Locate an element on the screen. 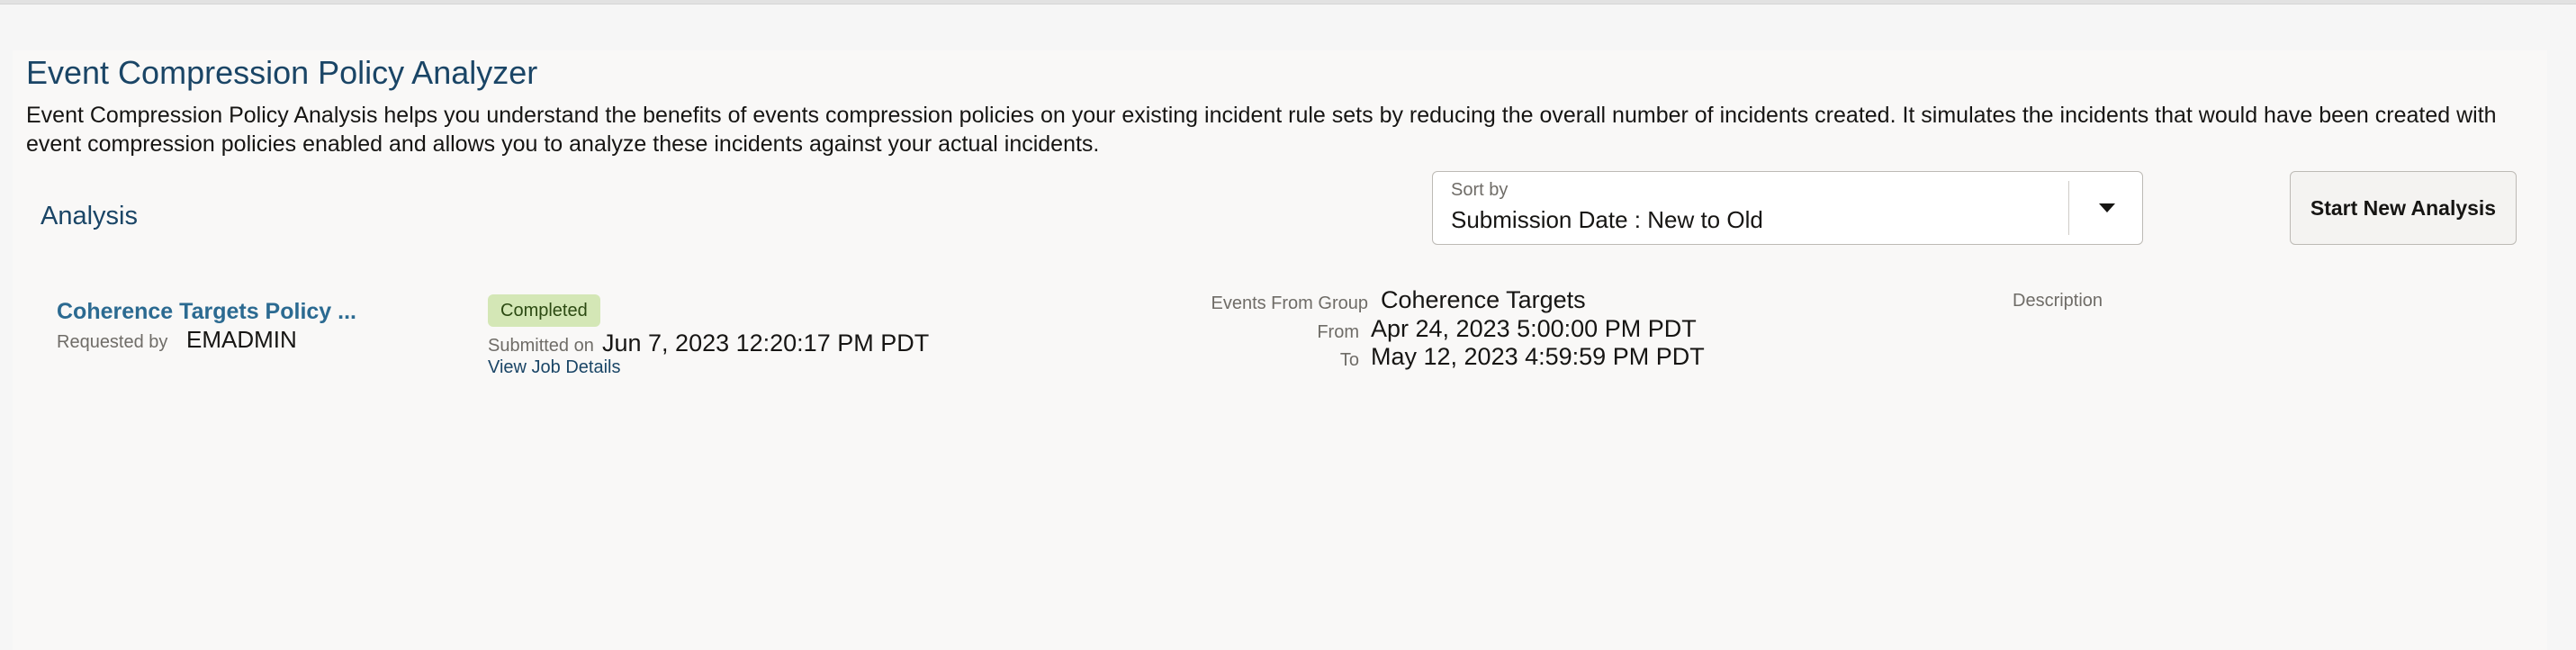 The image size is (2576, 650). to-label: To is located at coordinates (1349, 360).